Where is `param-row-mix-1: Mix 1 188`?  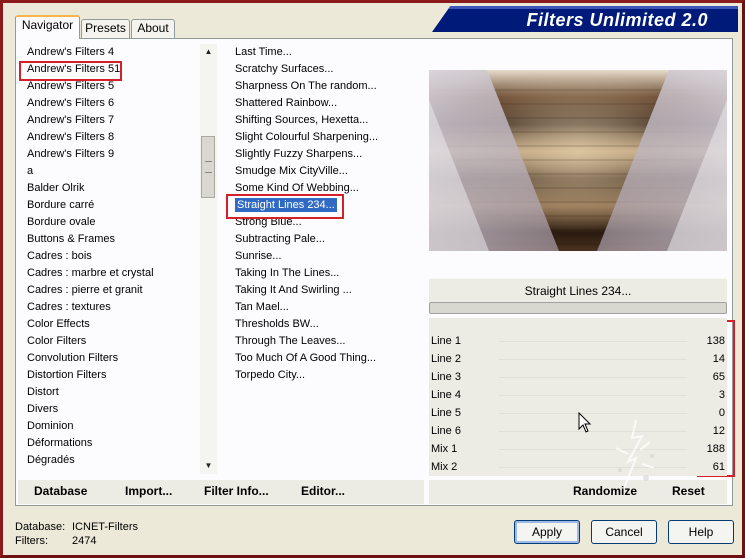
param-row-mix-1: Mix 1 188 is located at coordinates (578, 450).